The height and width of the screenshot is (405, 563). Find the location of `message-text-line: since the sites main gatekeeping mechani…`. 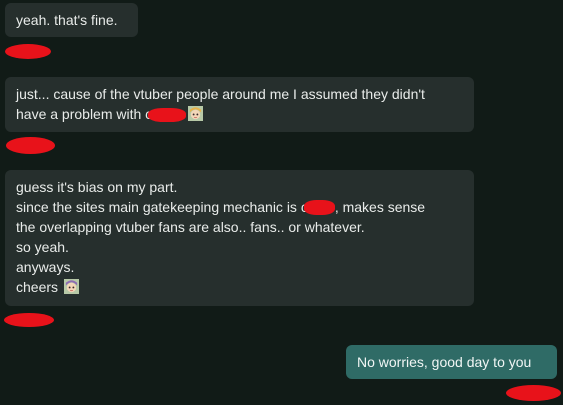

message-text-line: since the sites main gatekeeping mechani… is located at coordinates (239, 207).